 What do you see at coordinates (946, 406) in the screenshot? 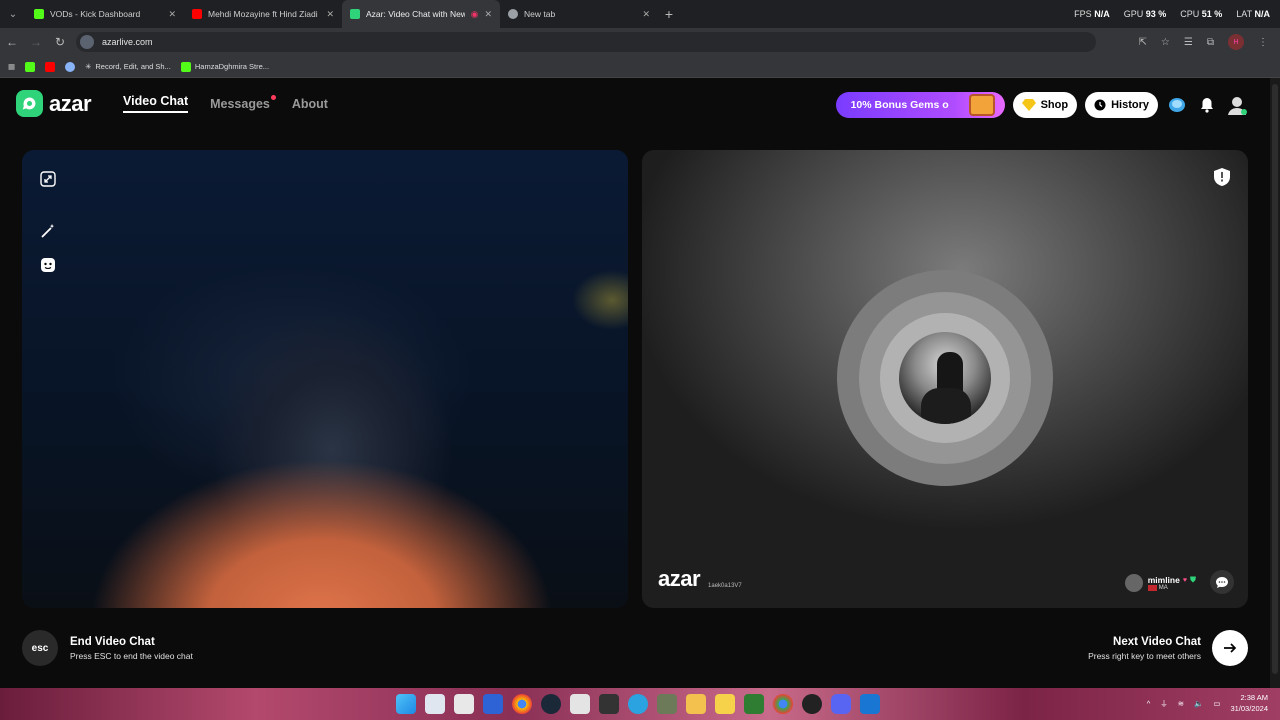
I see `photo-body` at bounding box center [946, 406].